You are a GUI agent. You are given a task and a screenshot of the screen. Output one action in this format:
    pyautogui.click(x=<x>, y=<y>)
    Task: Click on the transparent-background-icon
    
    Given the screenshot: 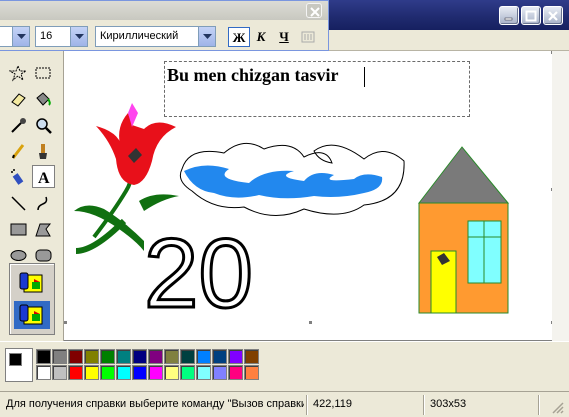 What is the action you would take?
    pyautogui.click(x=31, y=314)
    